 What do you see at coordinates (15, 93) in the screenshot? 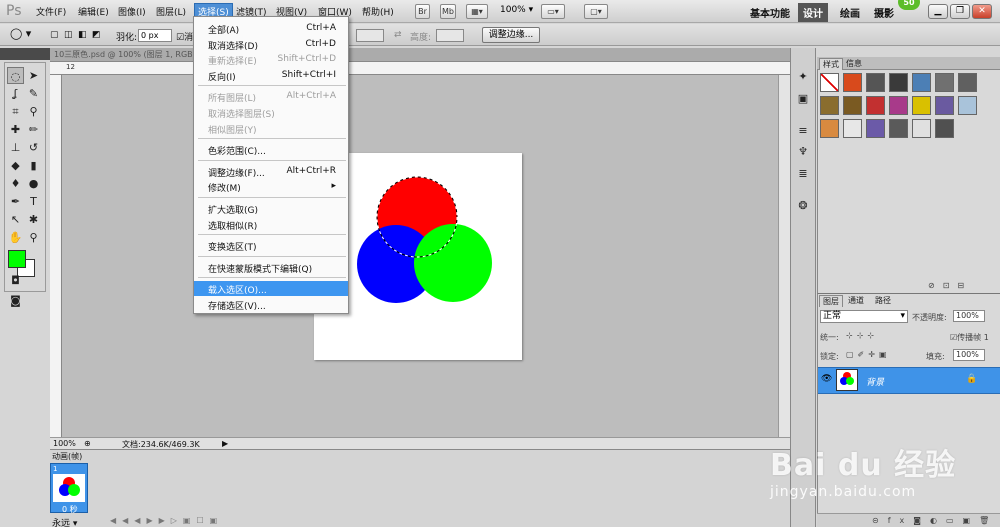
I see `lasso-tool-icon: ʆ` at bounding box center [15, 93].